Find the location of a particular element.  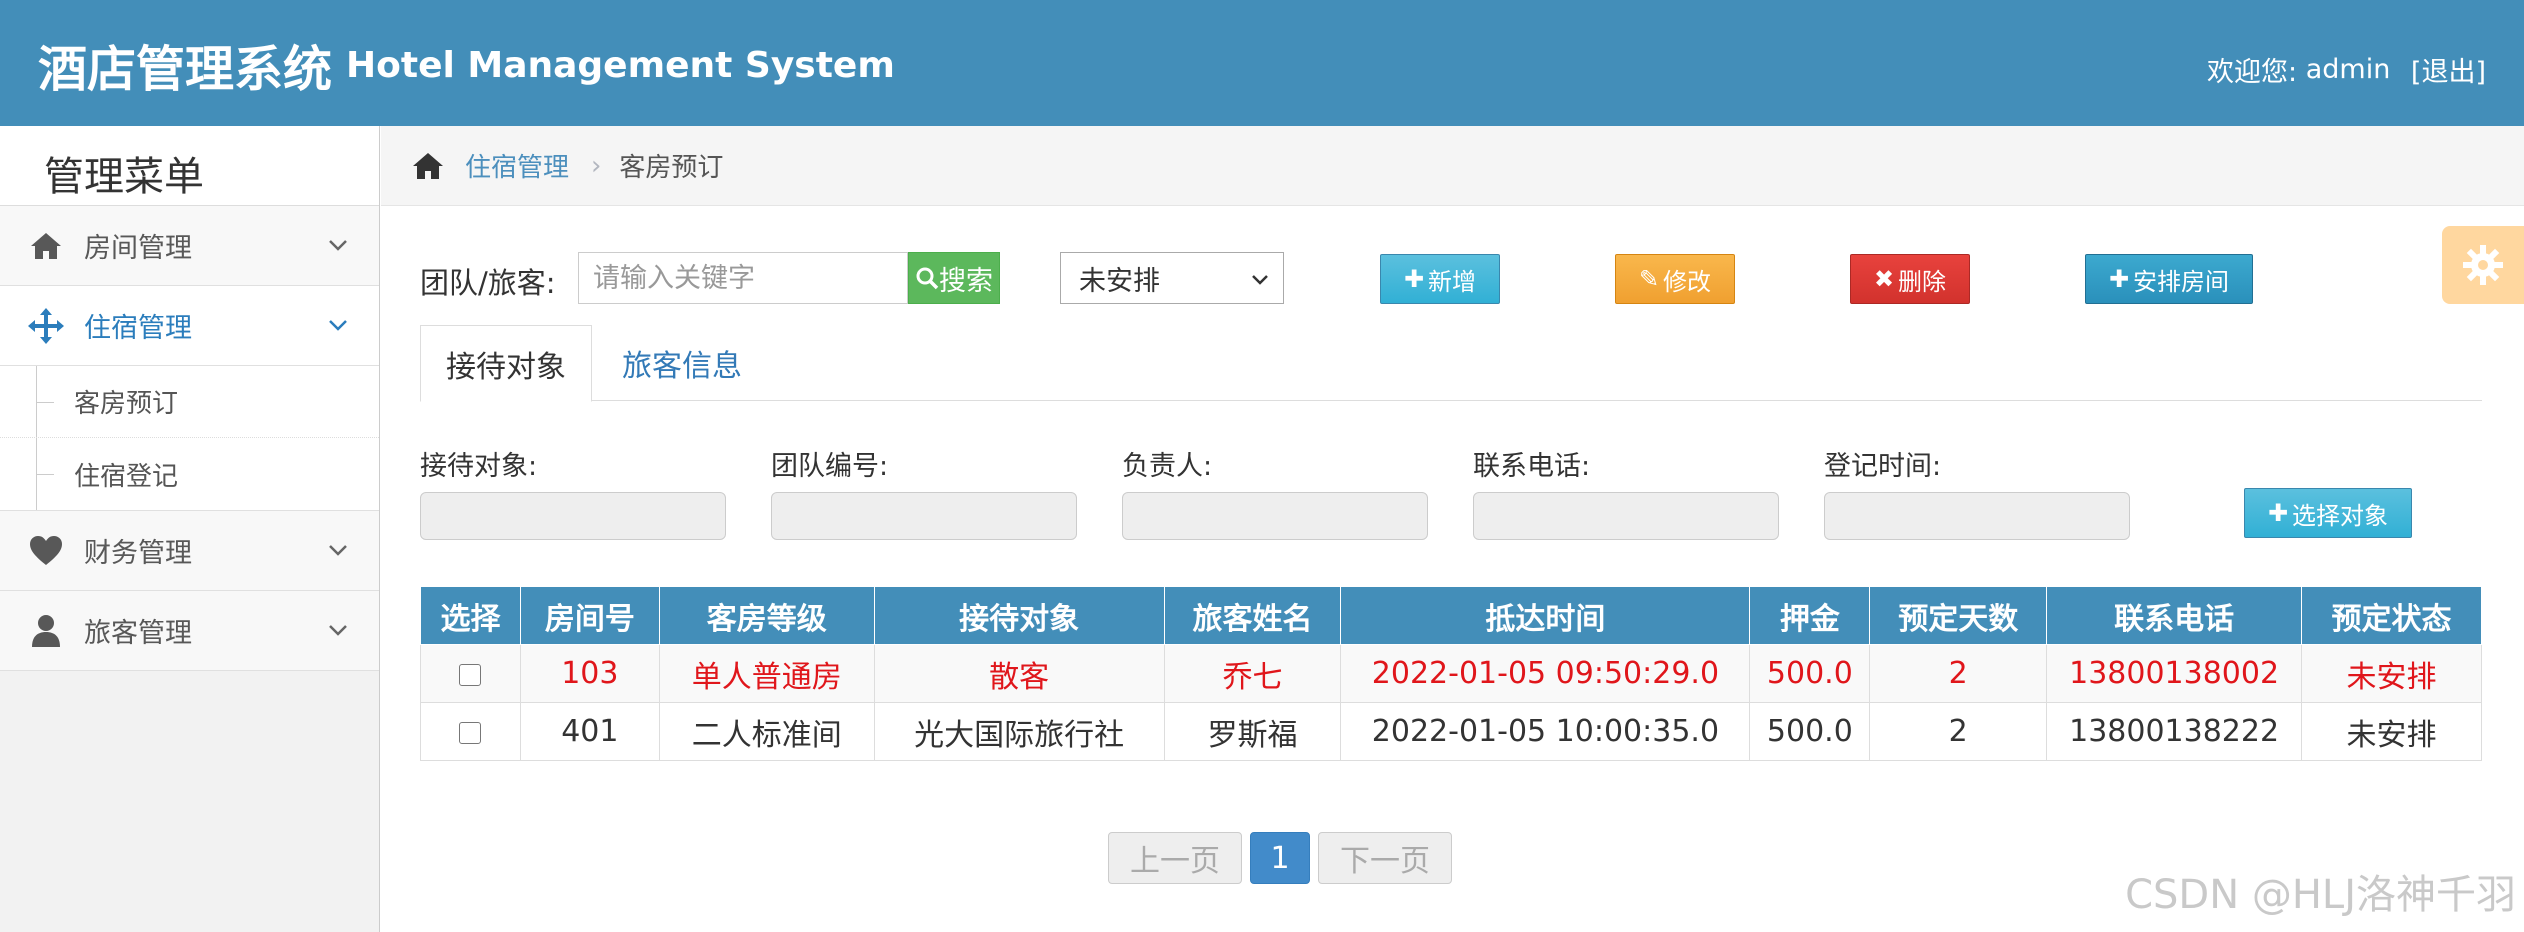

column-header: 抵达时间 is located at coordinates (1545, 615).